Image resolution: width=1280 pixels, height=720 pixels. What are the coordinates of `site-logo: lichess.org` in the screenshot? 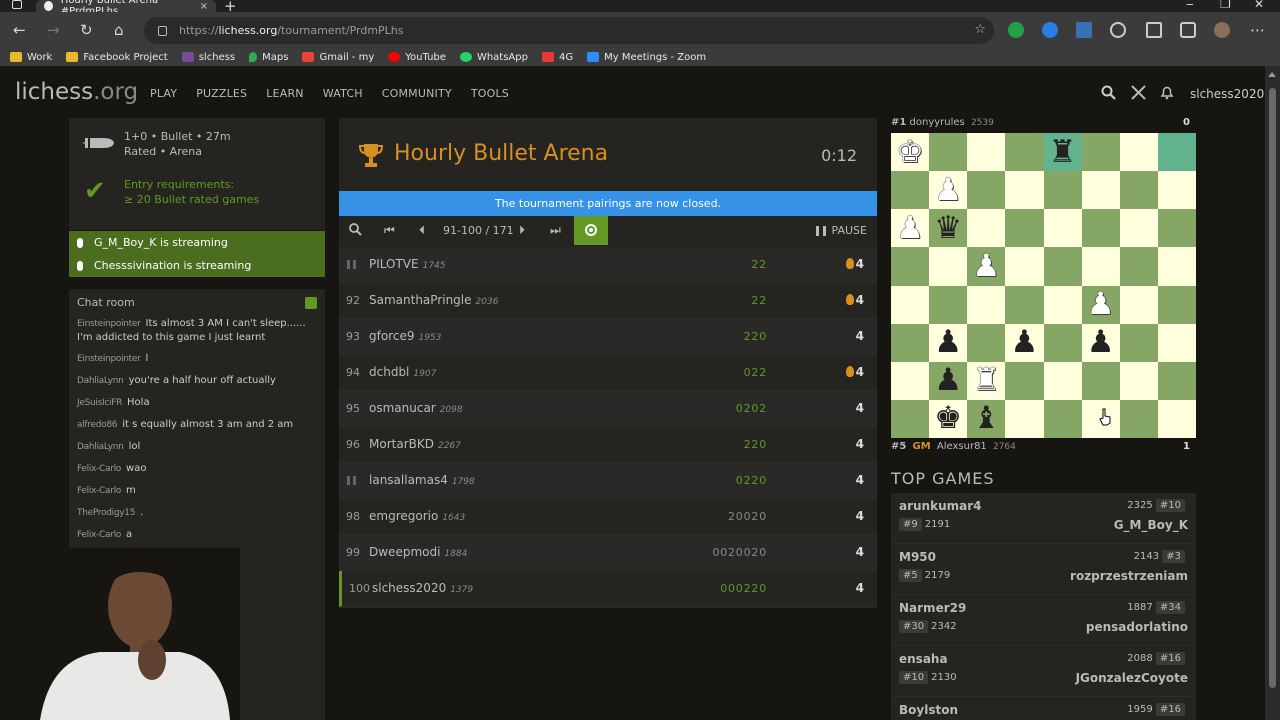 It's located at (76, 92).